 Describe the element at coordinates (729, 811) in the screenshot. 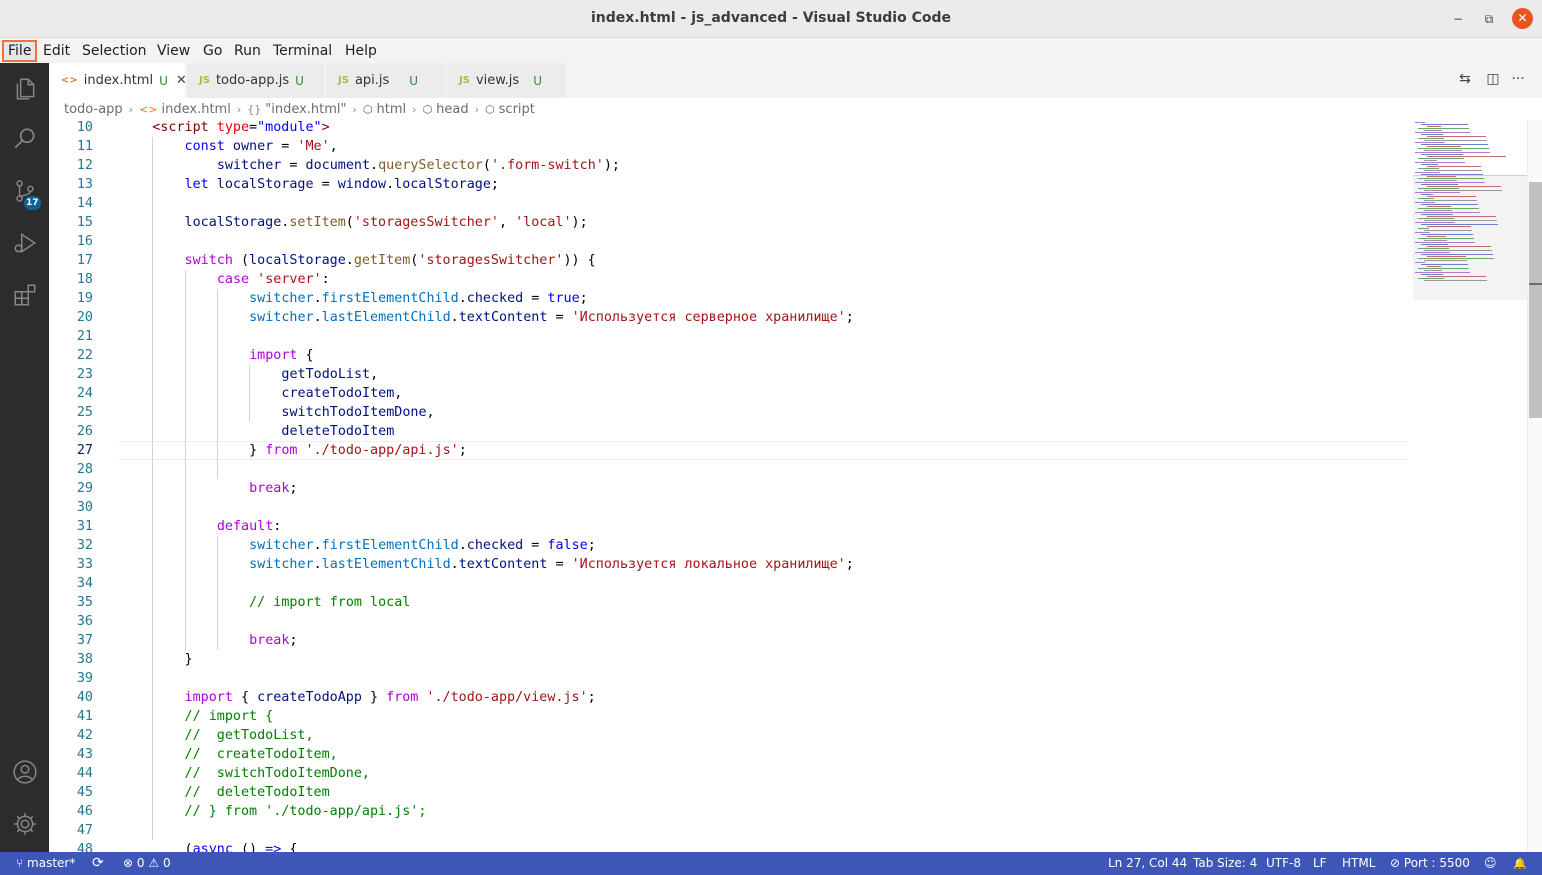

I see `code-line: 46 // } from './todo-app/api.js';` at that location.